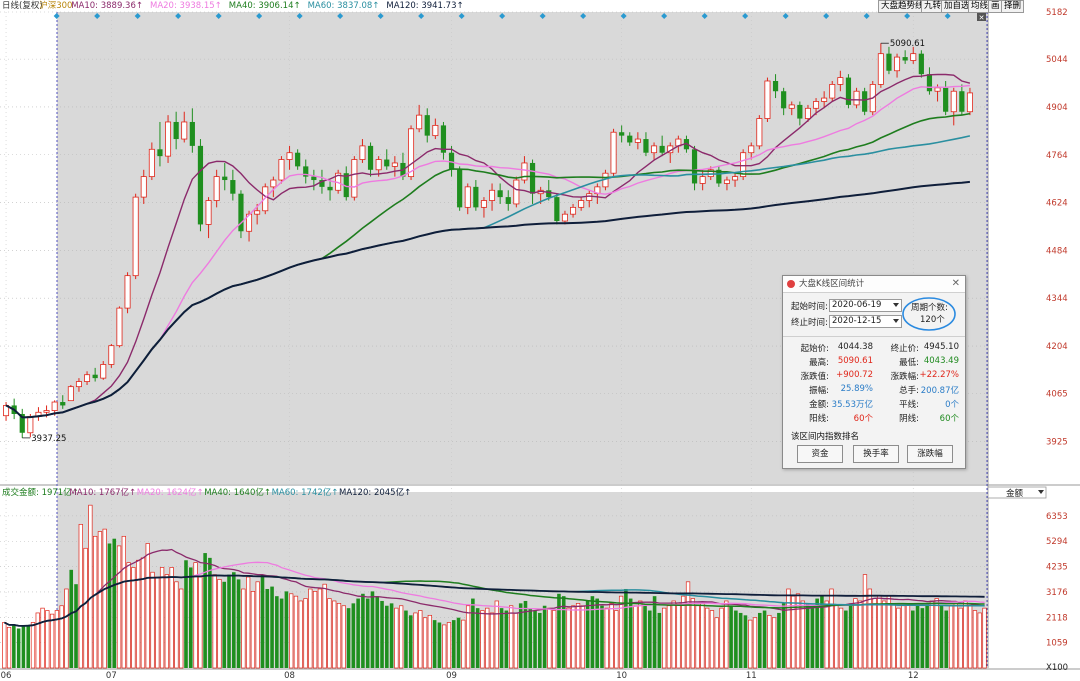 Image resolution: width=1080 pixels, height=681 pixels. I want to click on close-icon: ✕, so click(956, 284).